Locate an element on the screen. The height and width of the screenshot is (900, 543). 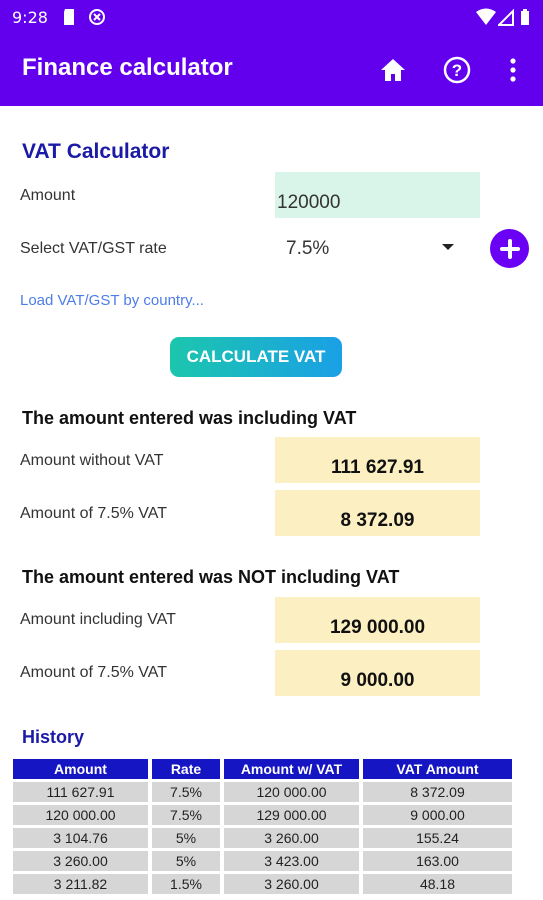
vat-amount-label: Amount of 7.5% VAT is located at coordinates (94, 513).